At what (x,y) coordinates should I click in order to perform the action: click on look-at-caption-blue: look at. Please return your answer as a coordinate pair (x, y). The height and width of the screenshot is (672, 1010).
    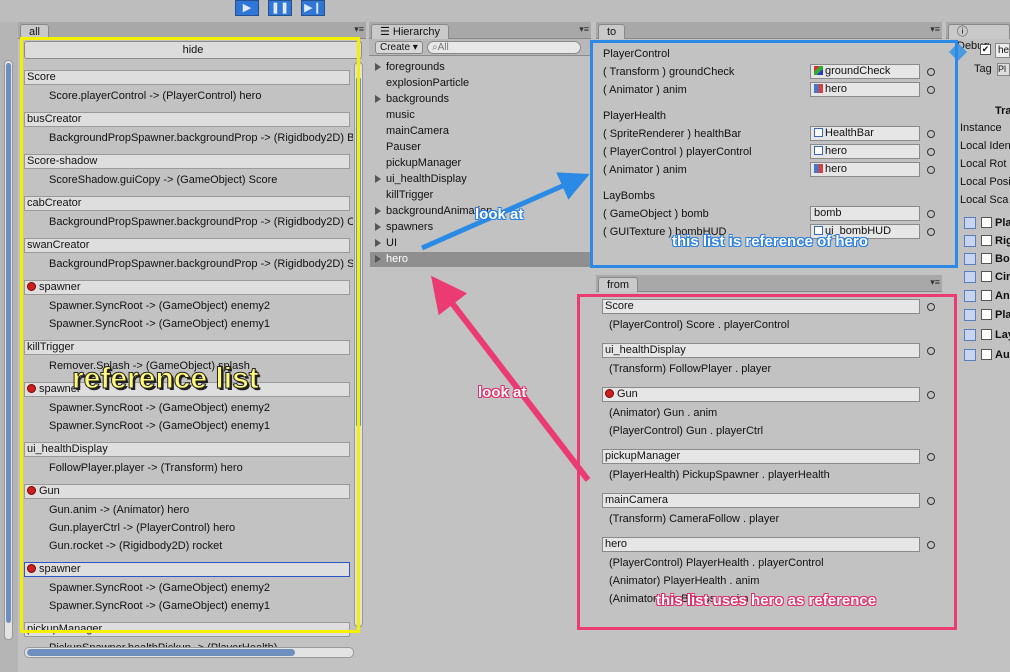
    Looking at the image, I should click on (499, 214).